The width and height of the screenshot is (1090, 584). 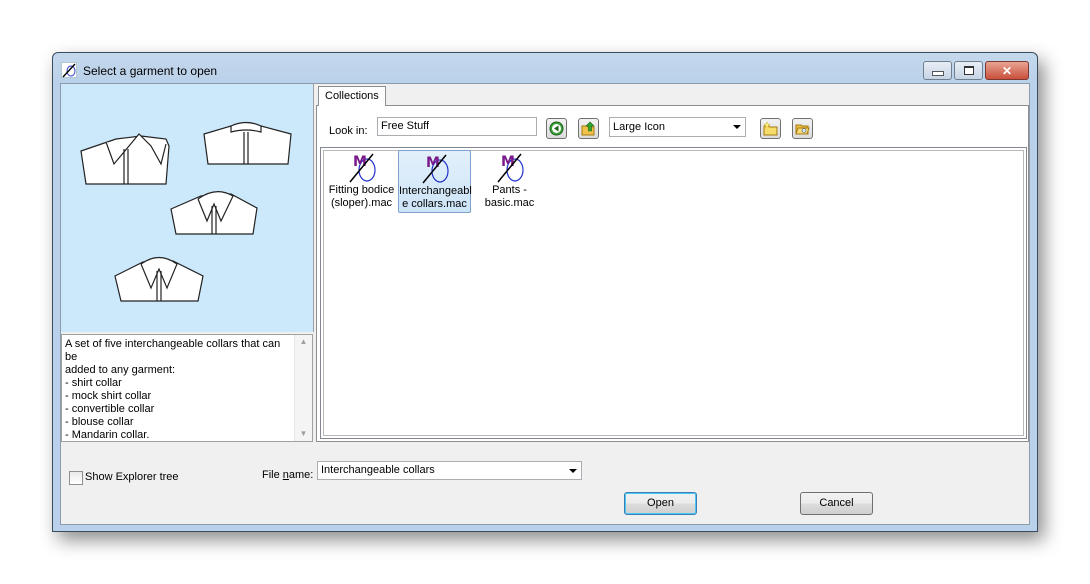 What do you see at coordinates (457, 126) in the screenshot?
I see `look-in-field: Free Stuff` at bounding box center [457, 126].